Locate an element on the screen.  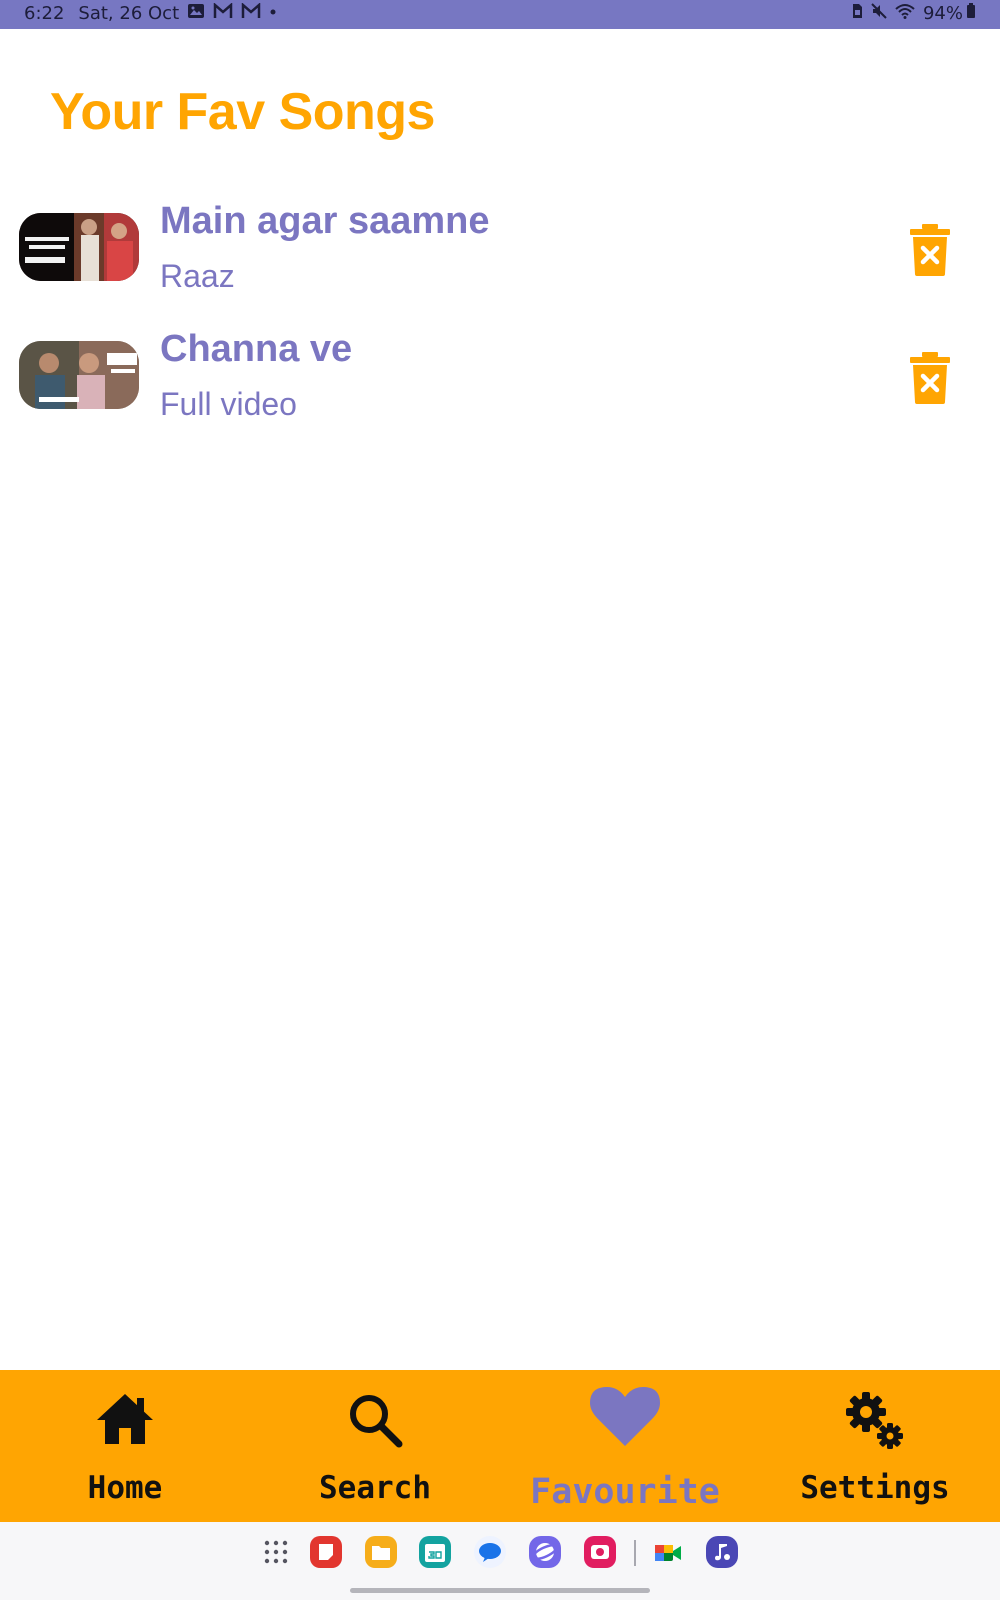
song-row: Main agar saamne Raaz is located at coordinates (500, 260).